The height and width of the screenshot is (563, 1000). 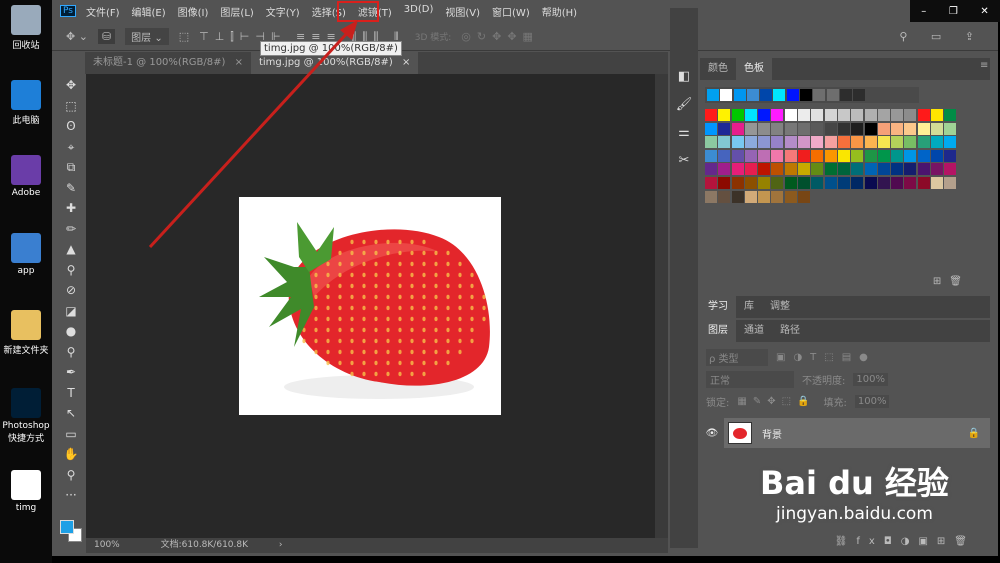 What do you see at coordinates (684, 105) in the screenshot?
I see `brush-icon: 🖌` at bounding box center [684, 105].